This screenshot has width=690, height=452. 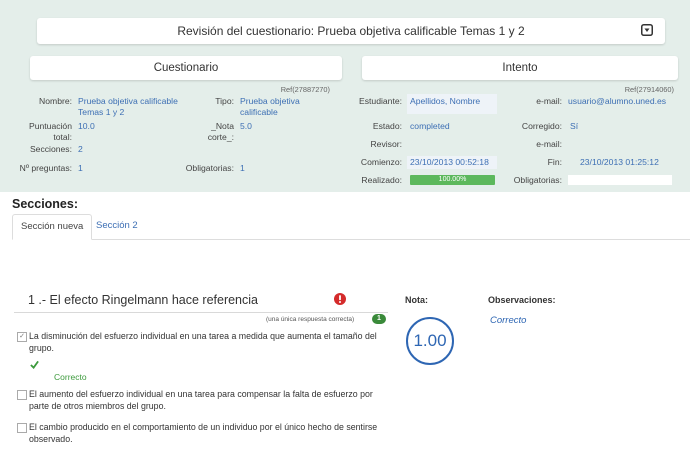 What do you see at coordinates (224, 101) in the screenshot?
I see `tipo-label: Tipo:` at bounding box center [224, 101].